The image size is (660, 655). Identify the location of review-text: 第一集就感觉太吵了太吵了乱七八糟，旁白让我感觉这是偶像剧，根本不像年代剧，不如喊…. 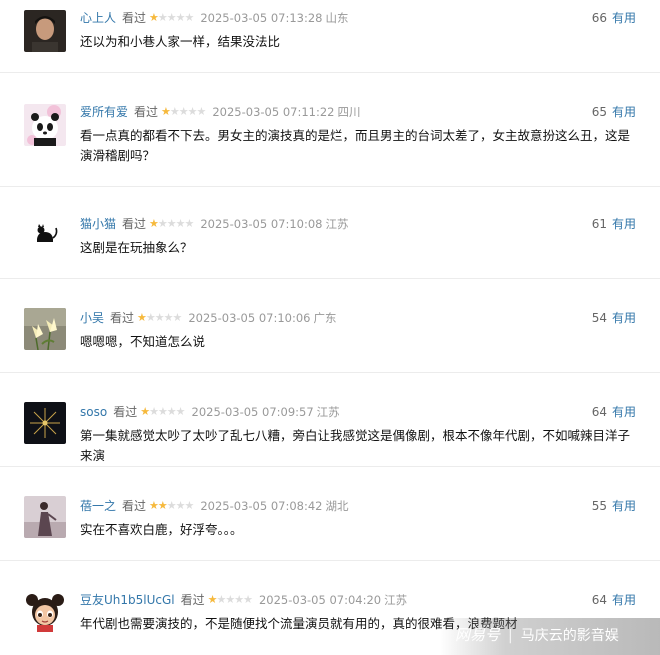
(355, 445).